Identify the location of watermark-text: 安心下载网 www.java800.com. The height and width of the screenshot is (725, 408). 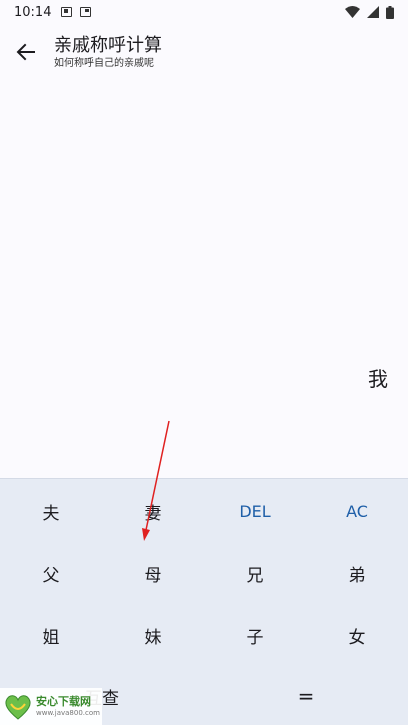
(68, 706).